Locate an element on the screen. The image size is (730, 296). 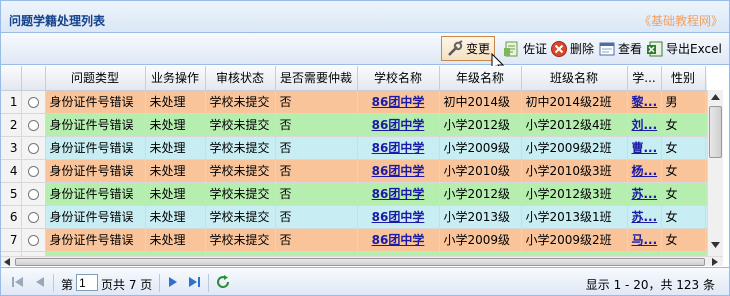
previous-page-icon is located at coordinates (40, 282).